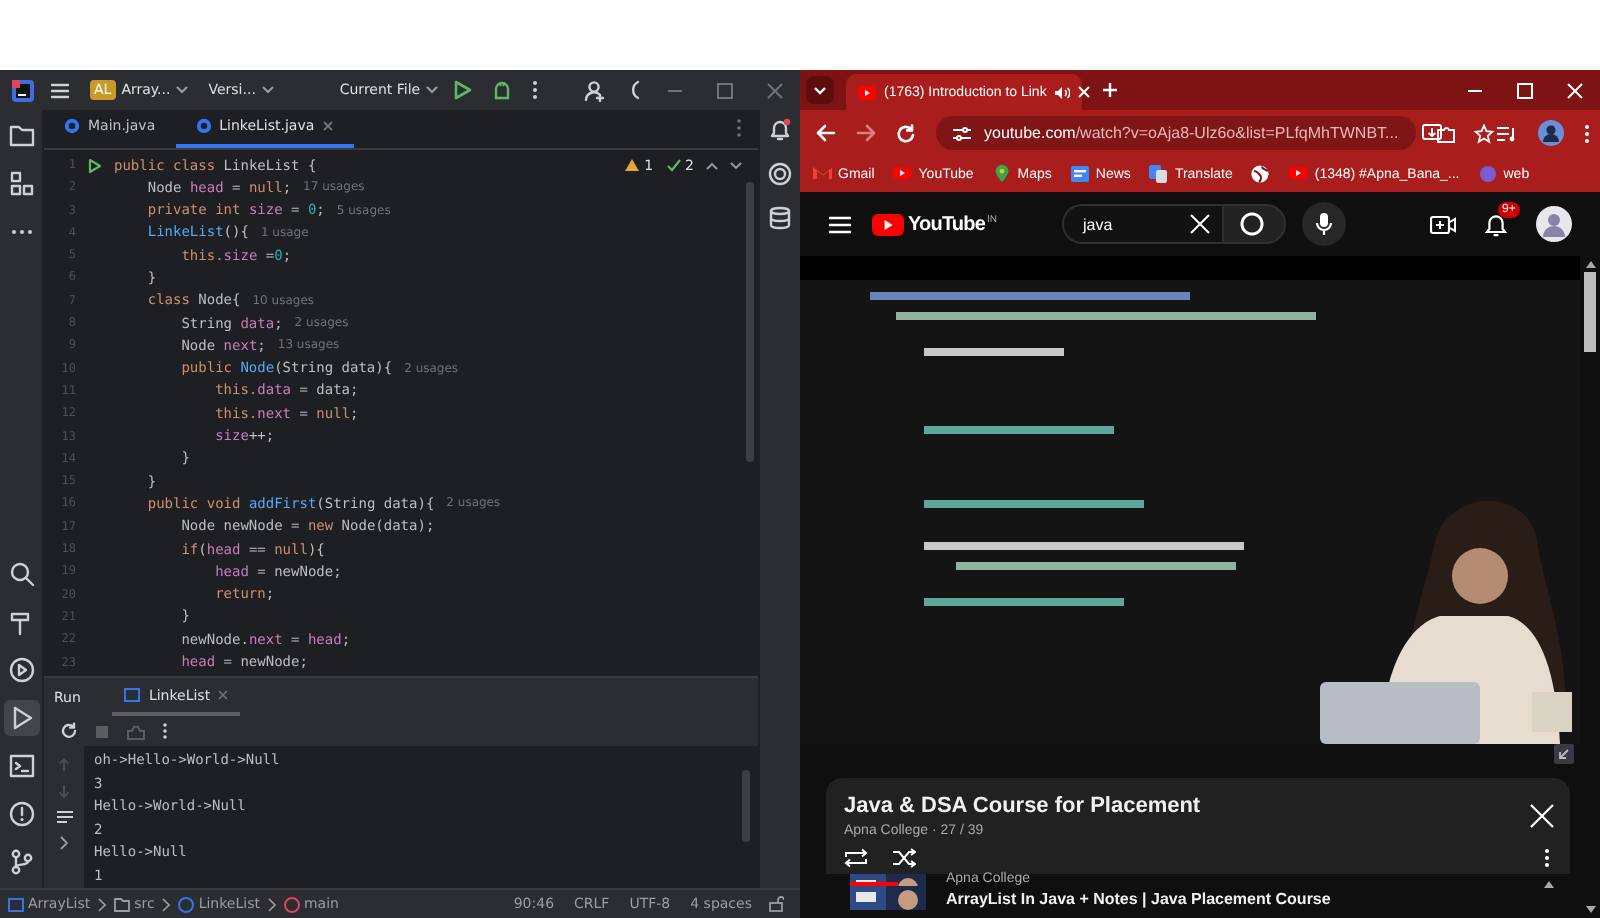  What do you see at coordinates (904, 858) in the screenshot?
I see `shuffle-icon` at bounding box center [904, 858].